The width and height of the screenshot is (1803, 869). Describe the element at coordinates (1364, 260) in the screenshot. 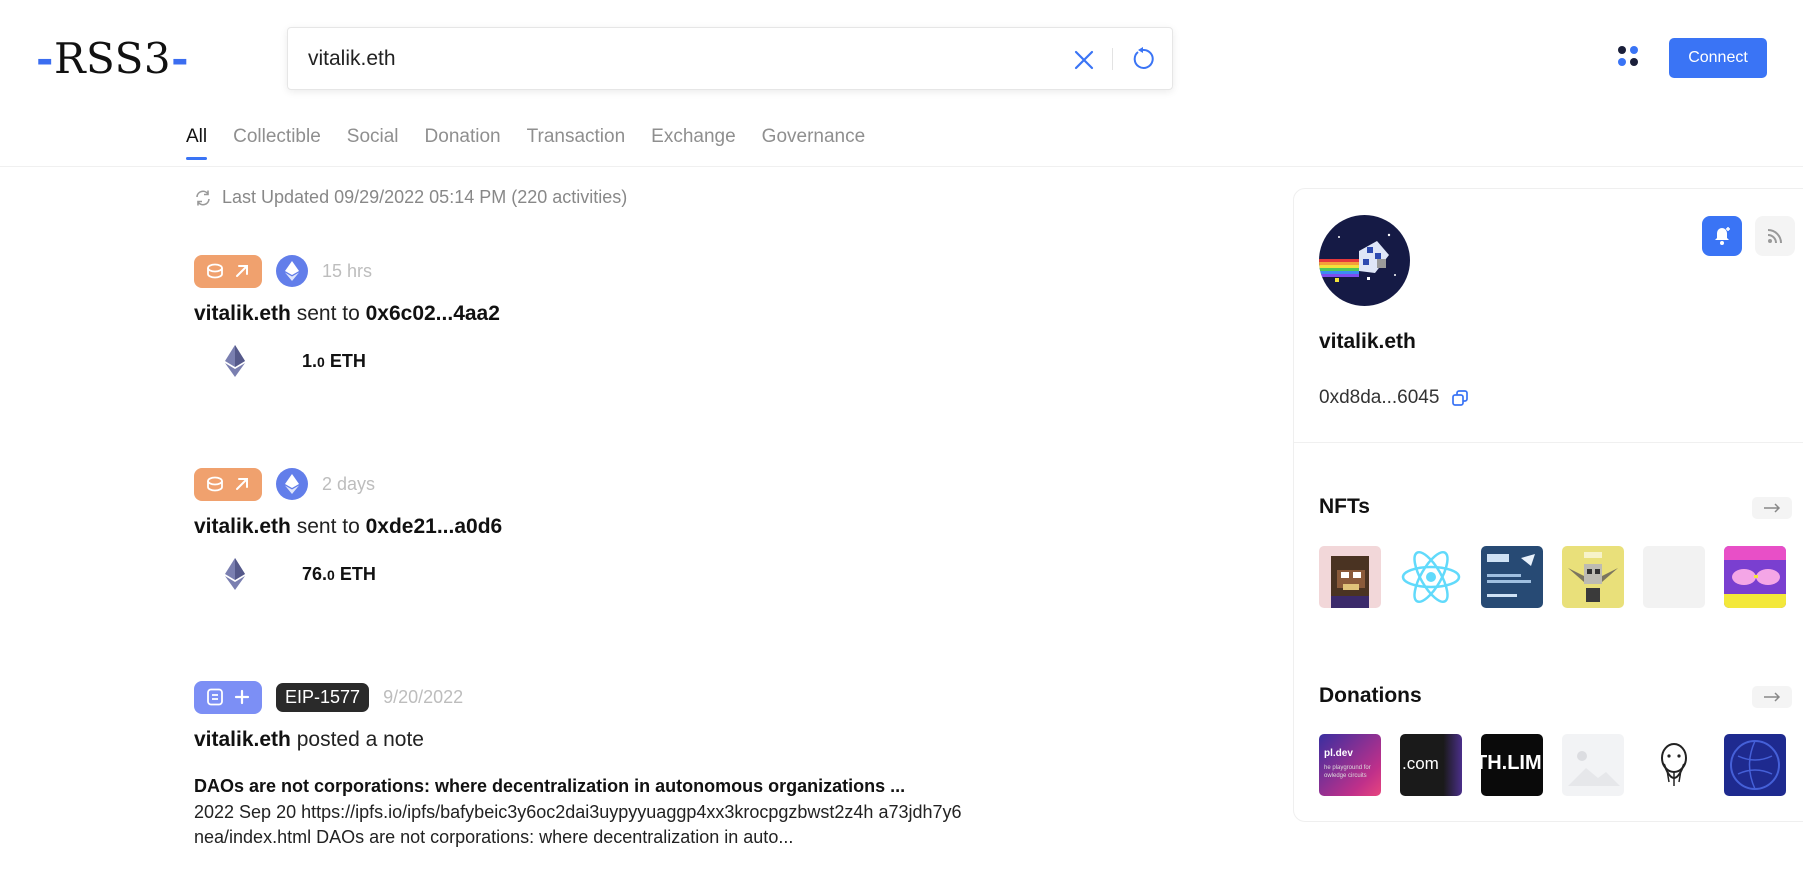

I see `avatar` at that location.